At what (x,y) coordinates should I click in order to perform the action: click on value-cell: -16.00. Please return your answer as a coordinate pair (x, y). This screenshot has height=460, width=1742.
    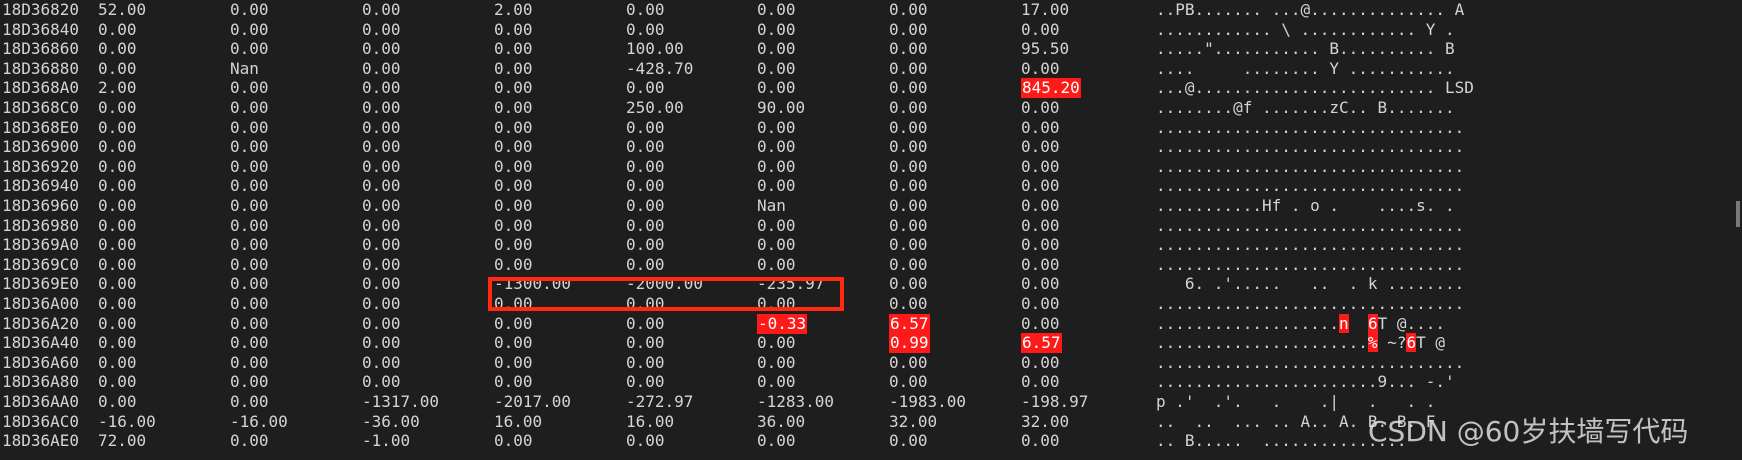
    Looking at the image, I should click on (259, 422).